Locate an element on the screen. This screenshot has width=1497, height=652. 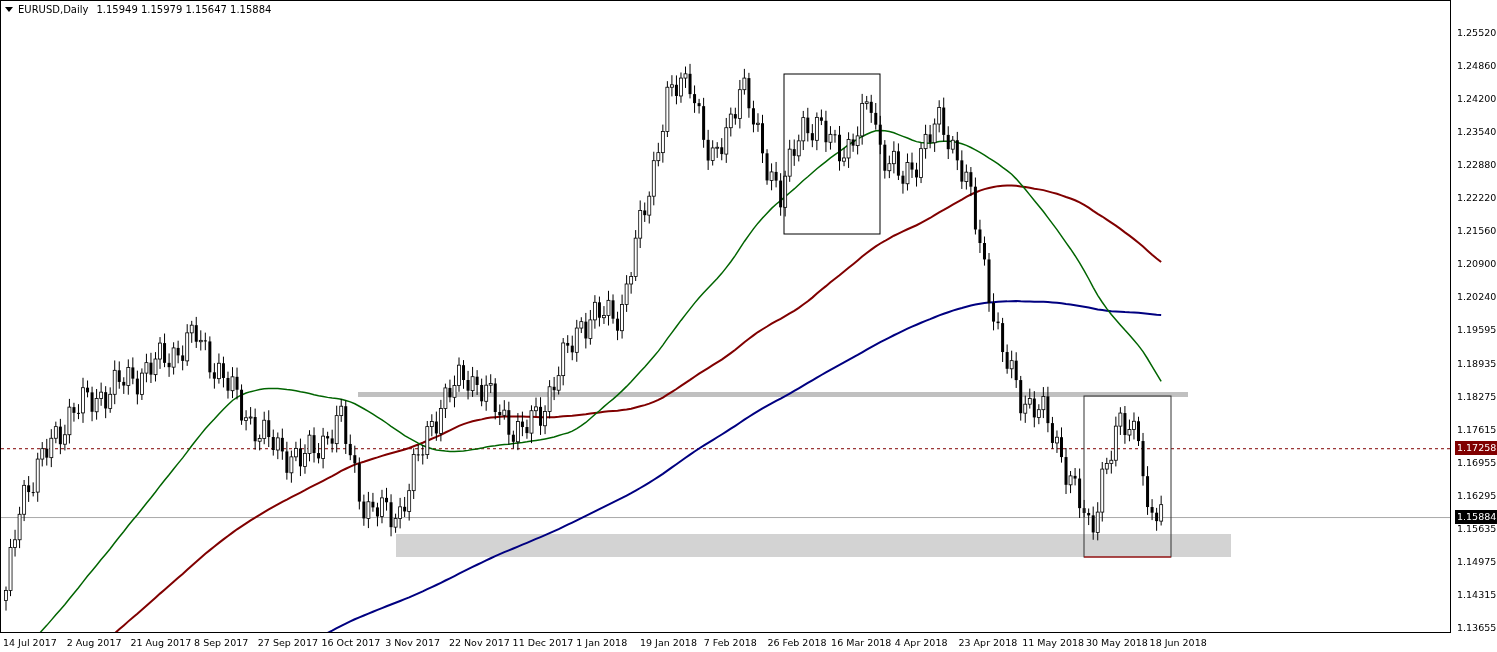
price-label: 1.21560 is located at coordinates (1477, 231).